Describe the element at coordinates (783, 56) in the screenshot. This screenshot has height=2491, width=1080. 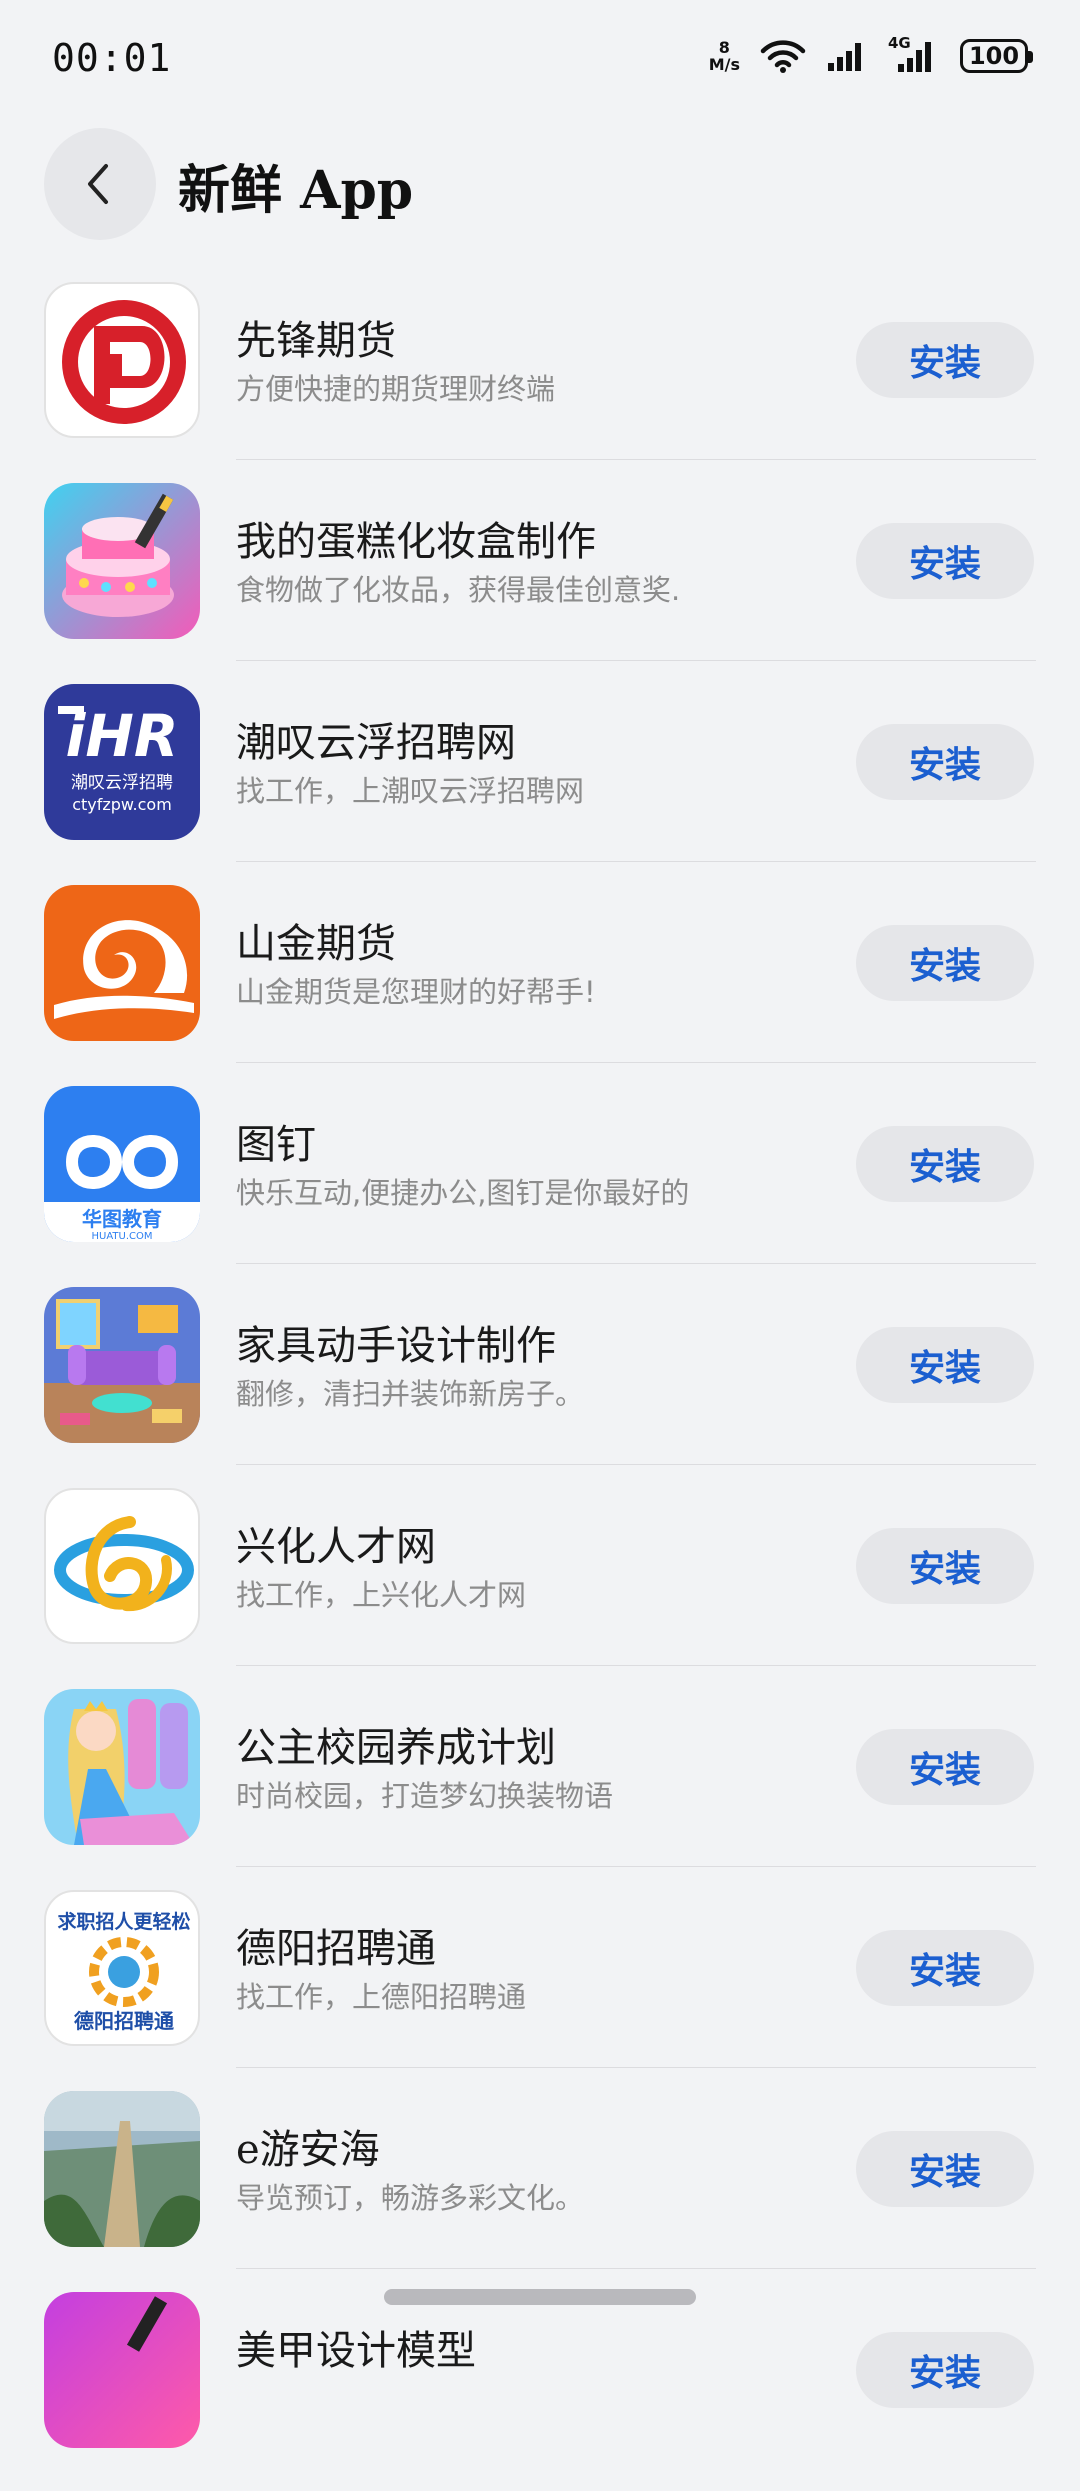
I see `wifi-icon` at that location.